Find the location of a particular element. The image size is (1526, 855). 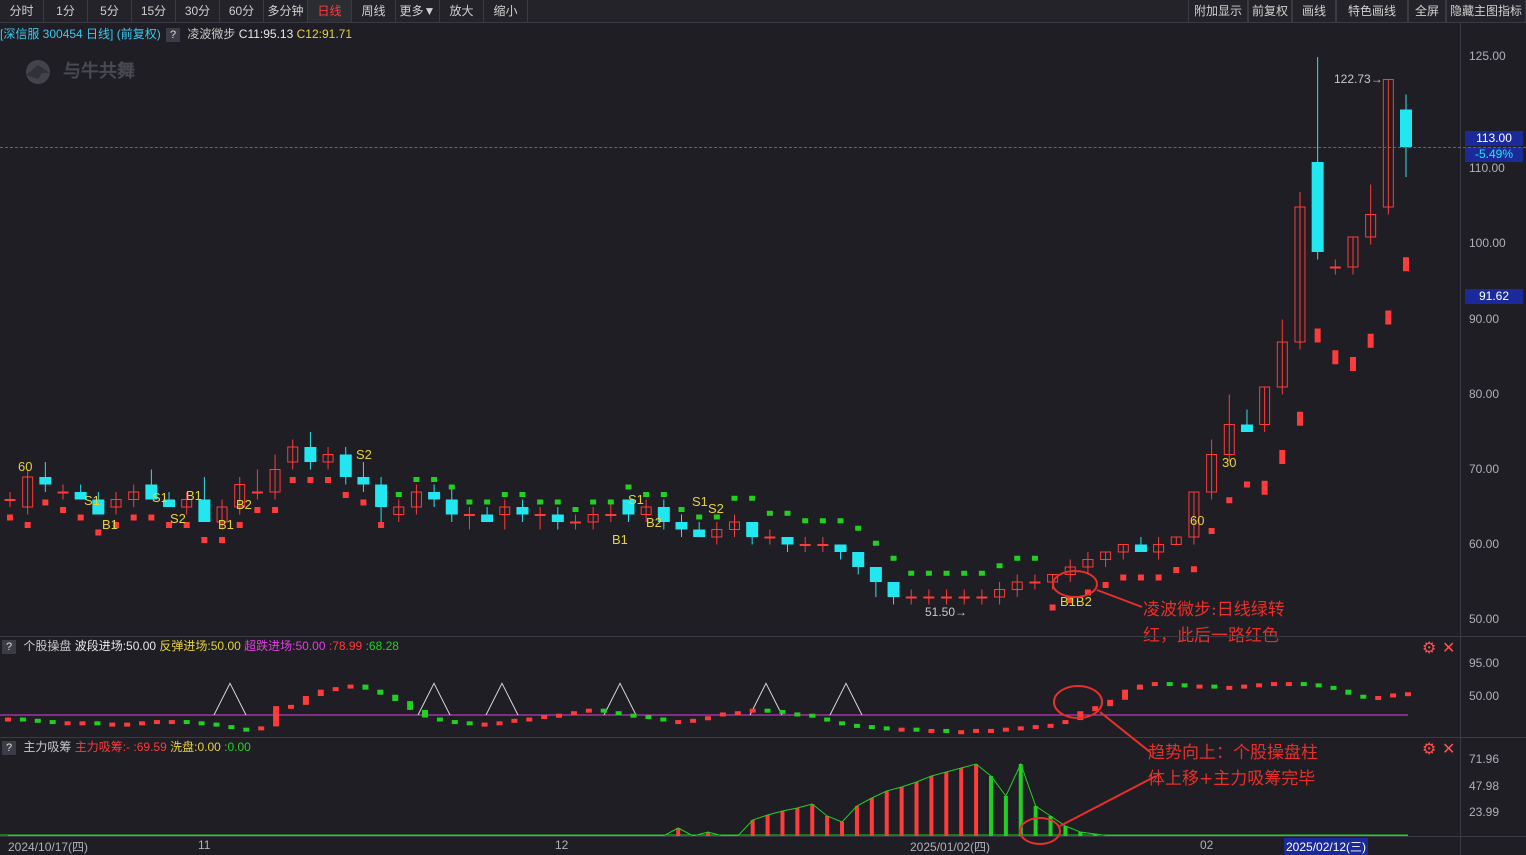

view-option-button: 全屏 is located at coordinates (1427, 11).